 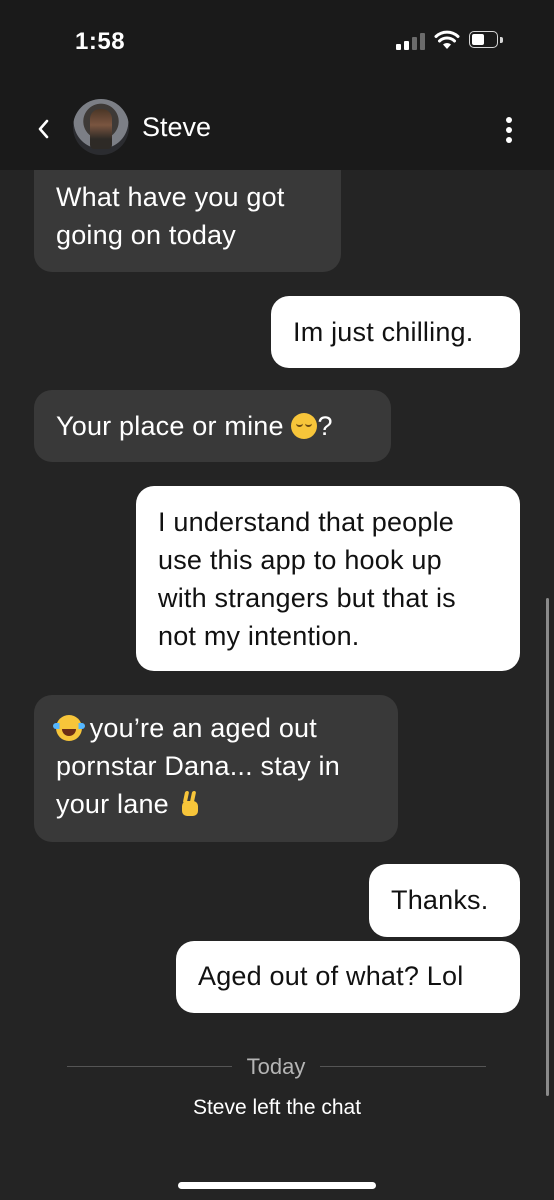 What do you see at coordinates (277, 45) in the screenshot?
I see `status-bar: 1:58` at bounding box center [277, 45].